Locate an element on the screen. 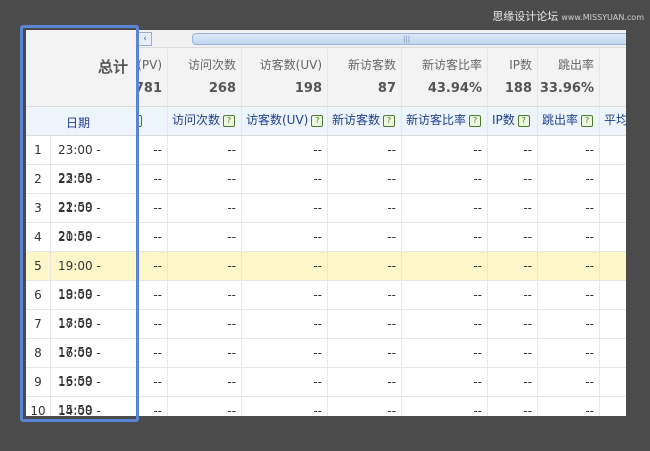  column-header-label: 访客数(UV) is located at coordinates (277, 120).